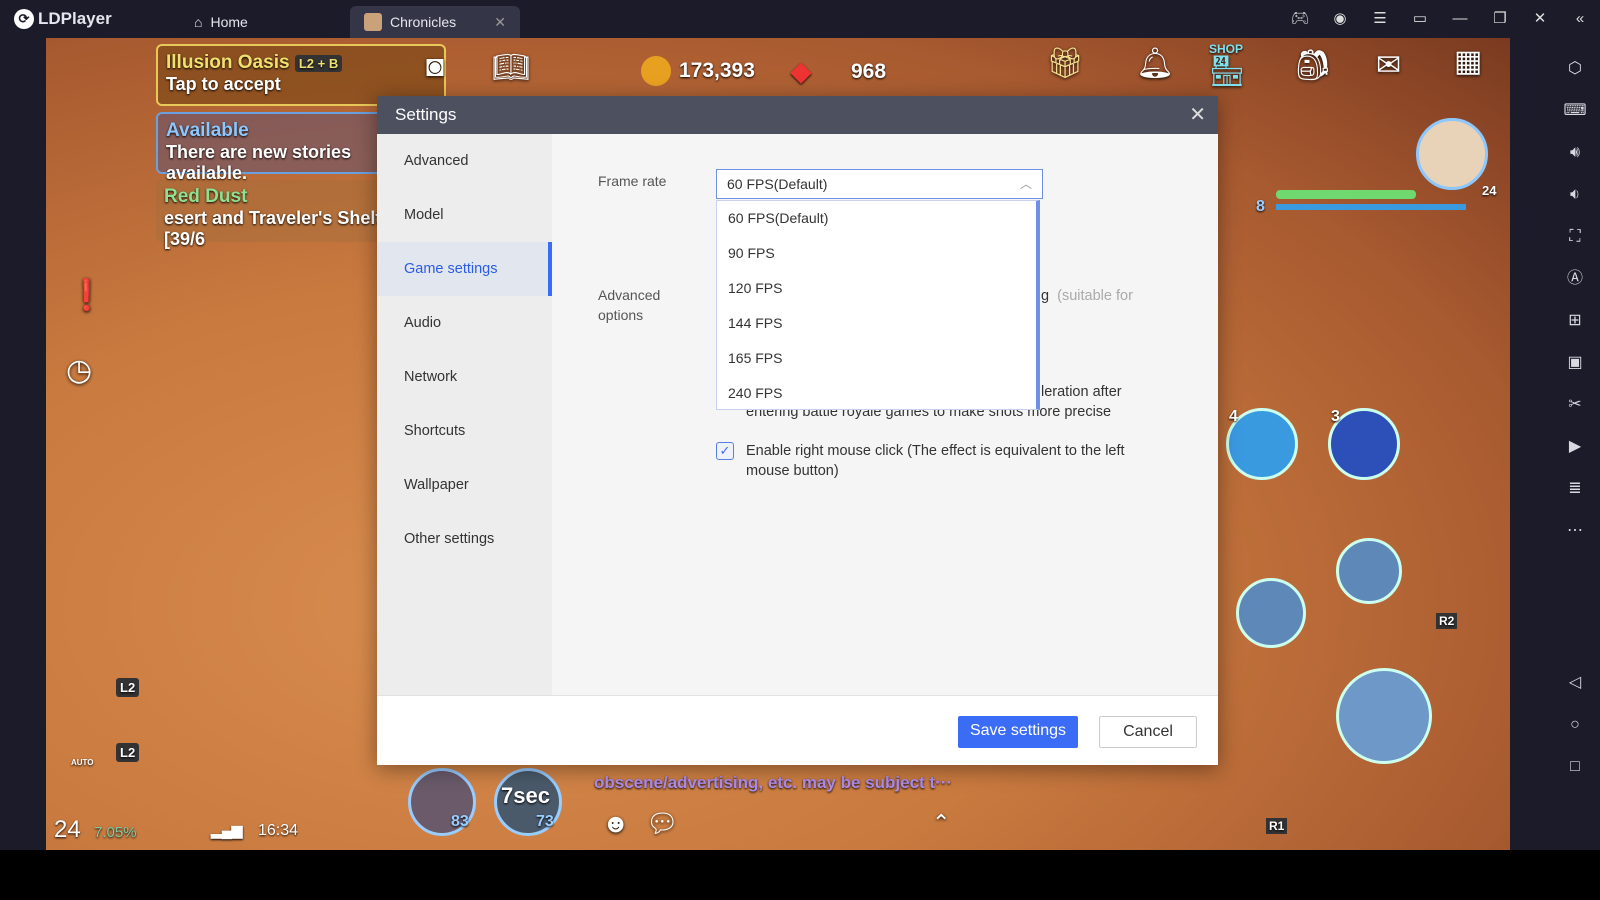 The height and width of the screenshot is (900, 1600). What do you see at coordinates (511, 67) in the screenshot?
I see `book-icon: 📖︎` at bounding box center [511, 67].